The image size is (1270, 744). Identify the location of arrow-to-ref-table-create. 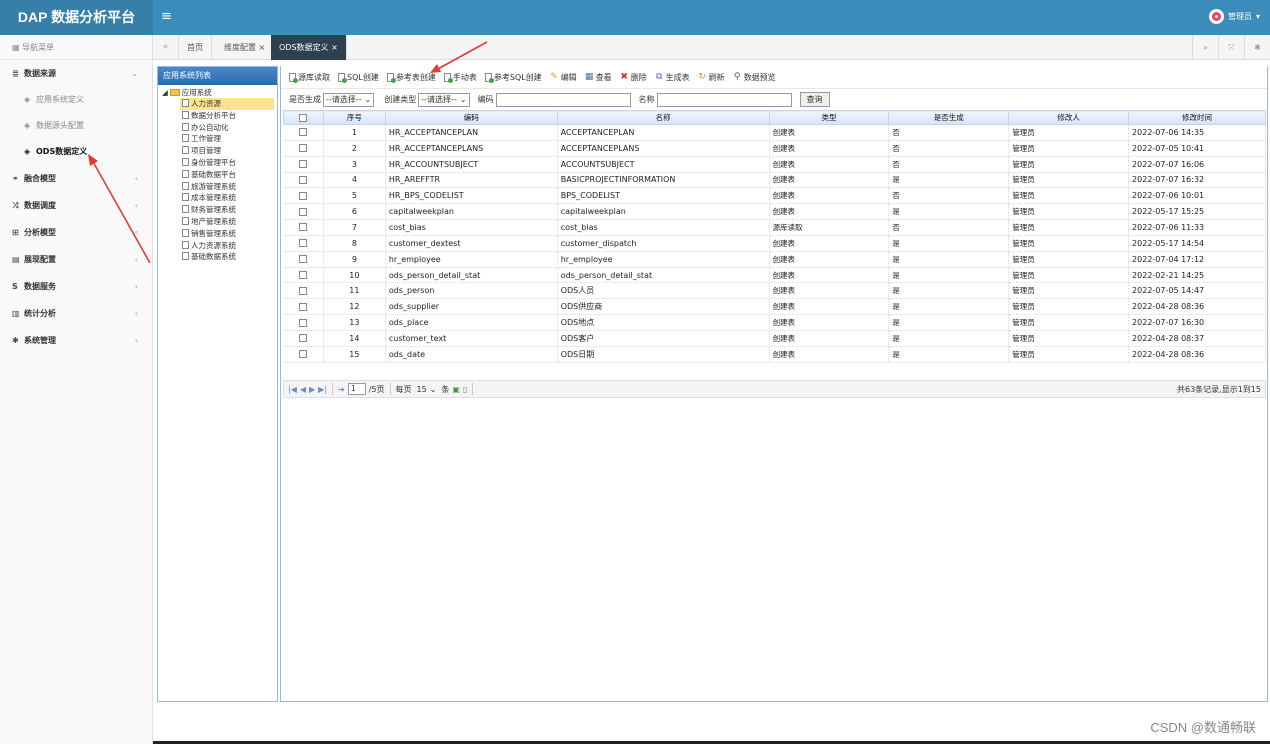
(461, 56).